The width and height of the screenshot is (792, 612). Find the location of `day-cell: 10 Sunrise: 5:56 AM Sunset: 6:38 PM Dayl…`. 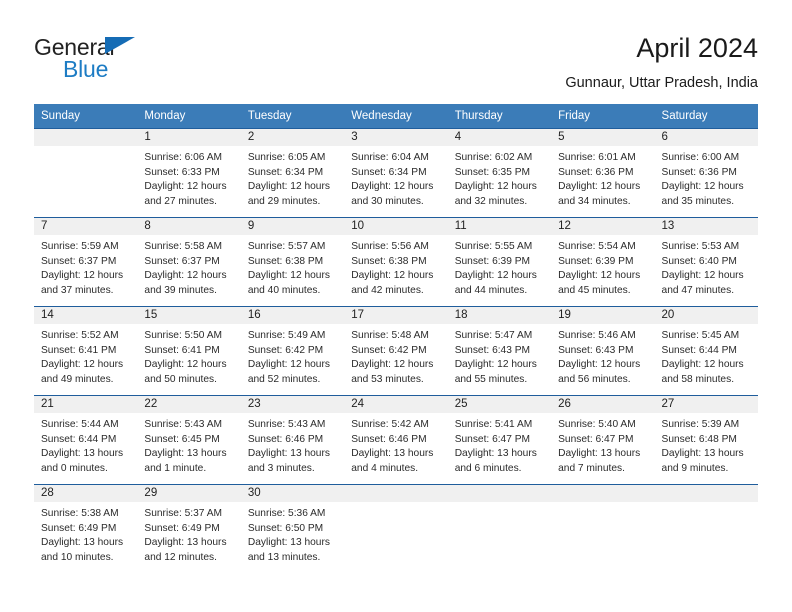

day-cell: 10 Sunrise: 5:56 AM Sunset: 6:38 PM Dayl… is located at coordinates (396, 262).